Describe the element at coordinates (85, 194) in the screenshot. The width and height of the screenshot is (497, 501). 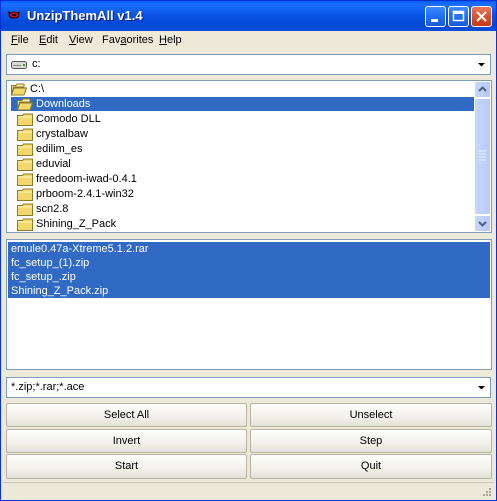
I see `dir-item-label: prboom-2.4.1-win32` at that location.